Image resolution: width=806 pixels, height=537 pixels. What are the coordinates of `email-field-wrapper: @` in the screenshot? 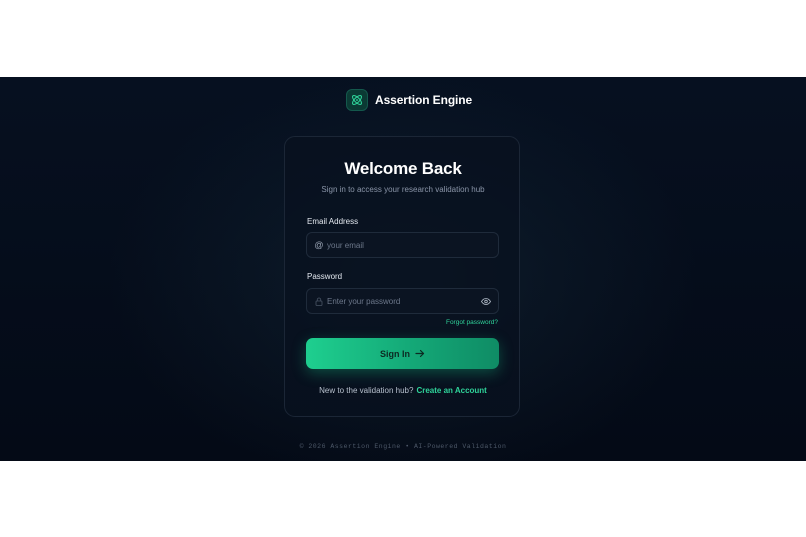 It's located at (402, 245).